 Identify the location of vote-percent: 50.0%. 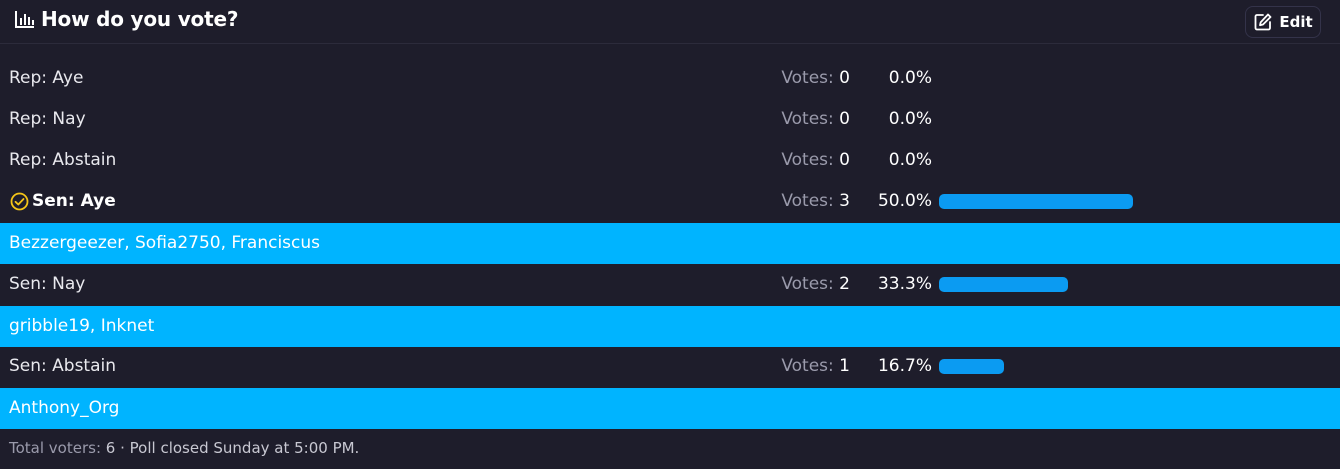
(904, 201).